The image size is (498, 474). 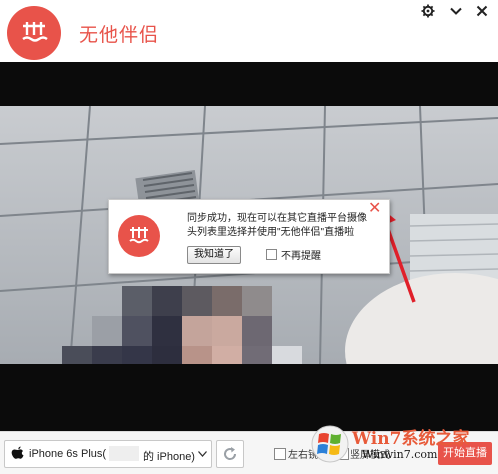 I want to click on app-title: 无他伴侣, so click(x=119, y=35).